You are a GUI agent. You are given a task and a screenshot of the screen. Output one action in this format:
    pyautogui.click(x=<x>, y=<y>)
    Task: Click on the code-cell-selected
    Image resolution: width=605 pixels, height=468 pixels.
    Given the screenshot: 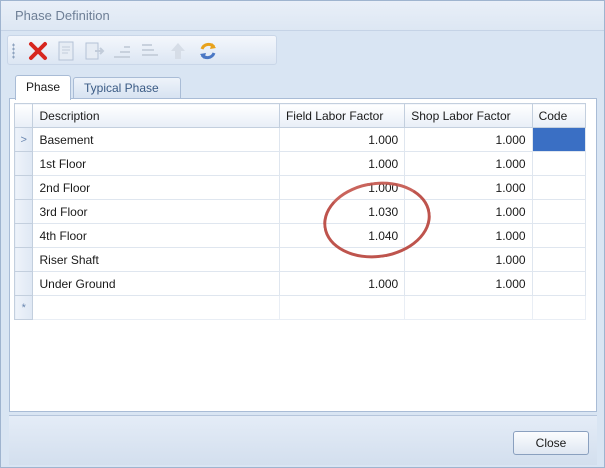 What is the action you would take?
    pyautogui.click(x=559, y=139)
    